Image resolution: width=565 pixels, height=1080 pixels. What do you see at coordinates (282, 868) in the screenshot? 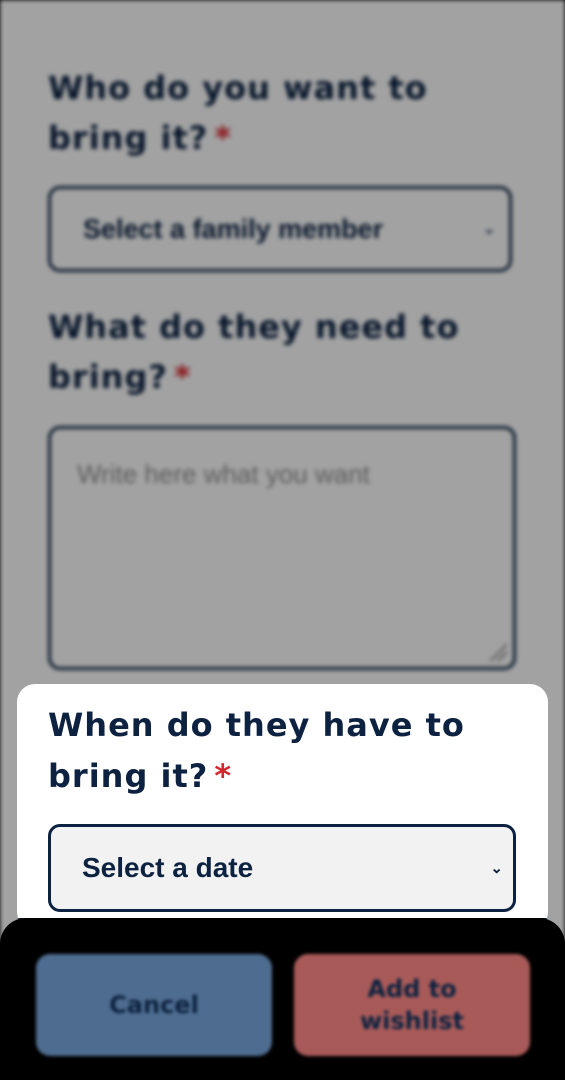
I see `date-select: Select a date ⌄` at bounding box center [282, 868].